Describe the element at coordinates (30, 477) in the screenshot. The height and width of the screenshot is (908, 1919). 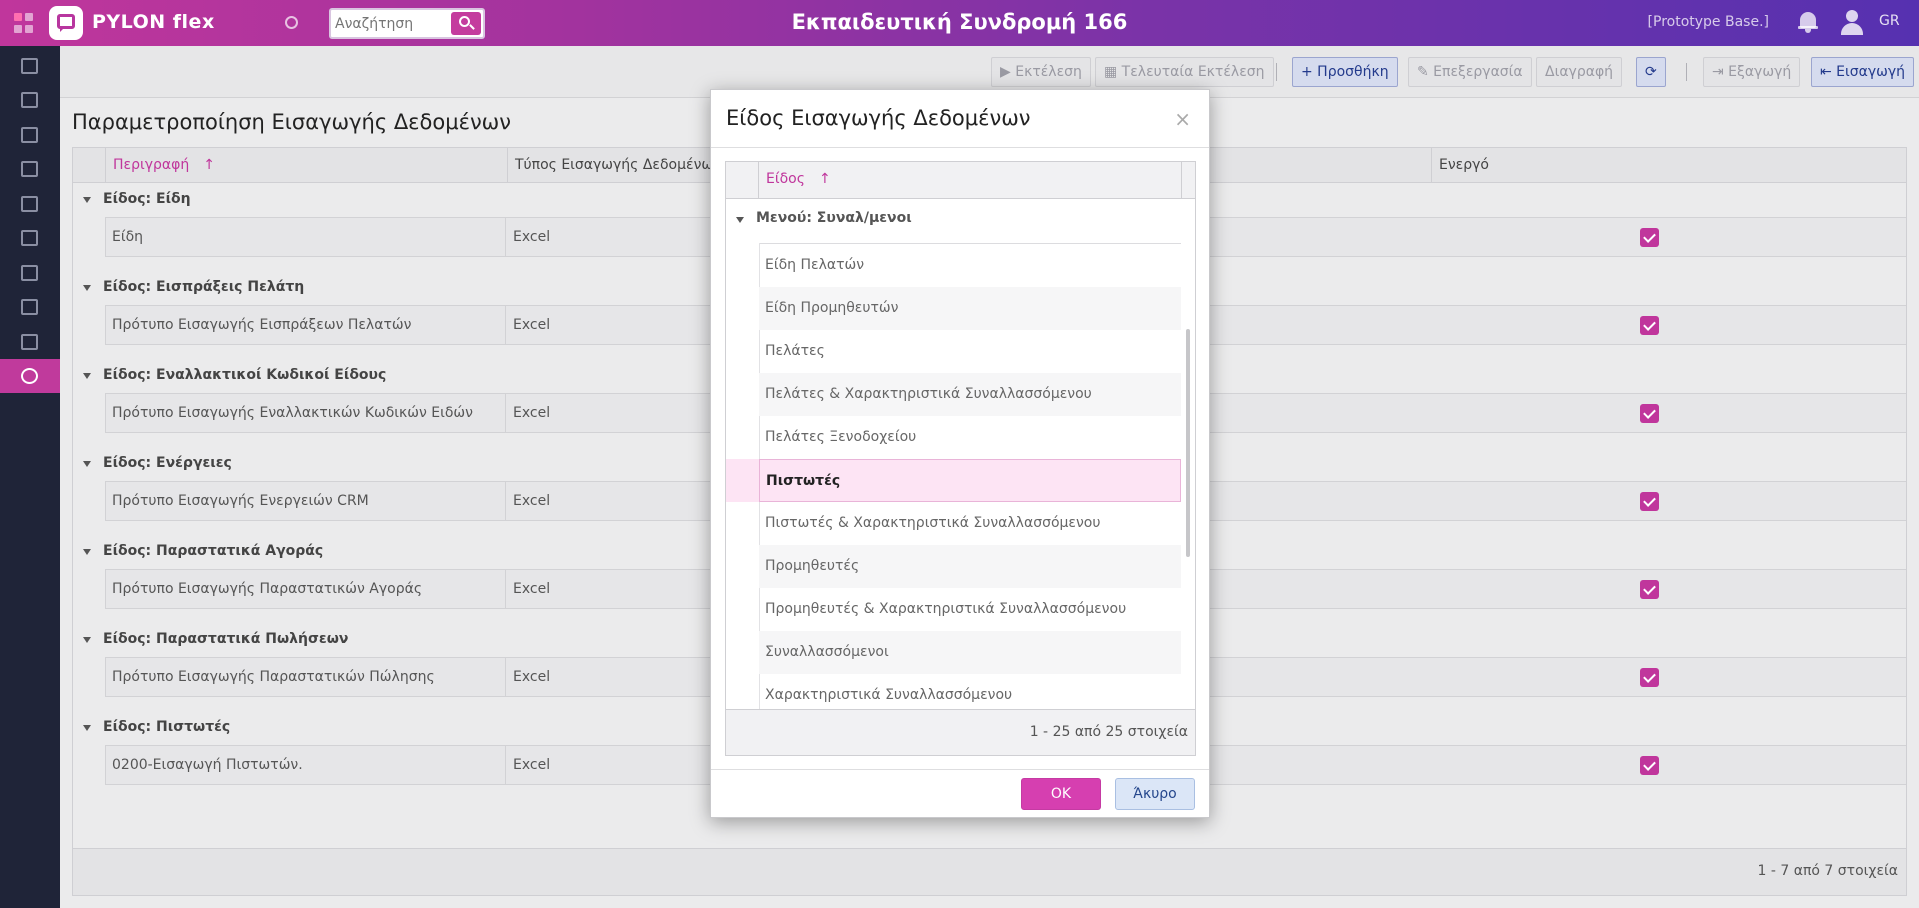
I see `sidebar` at that location.